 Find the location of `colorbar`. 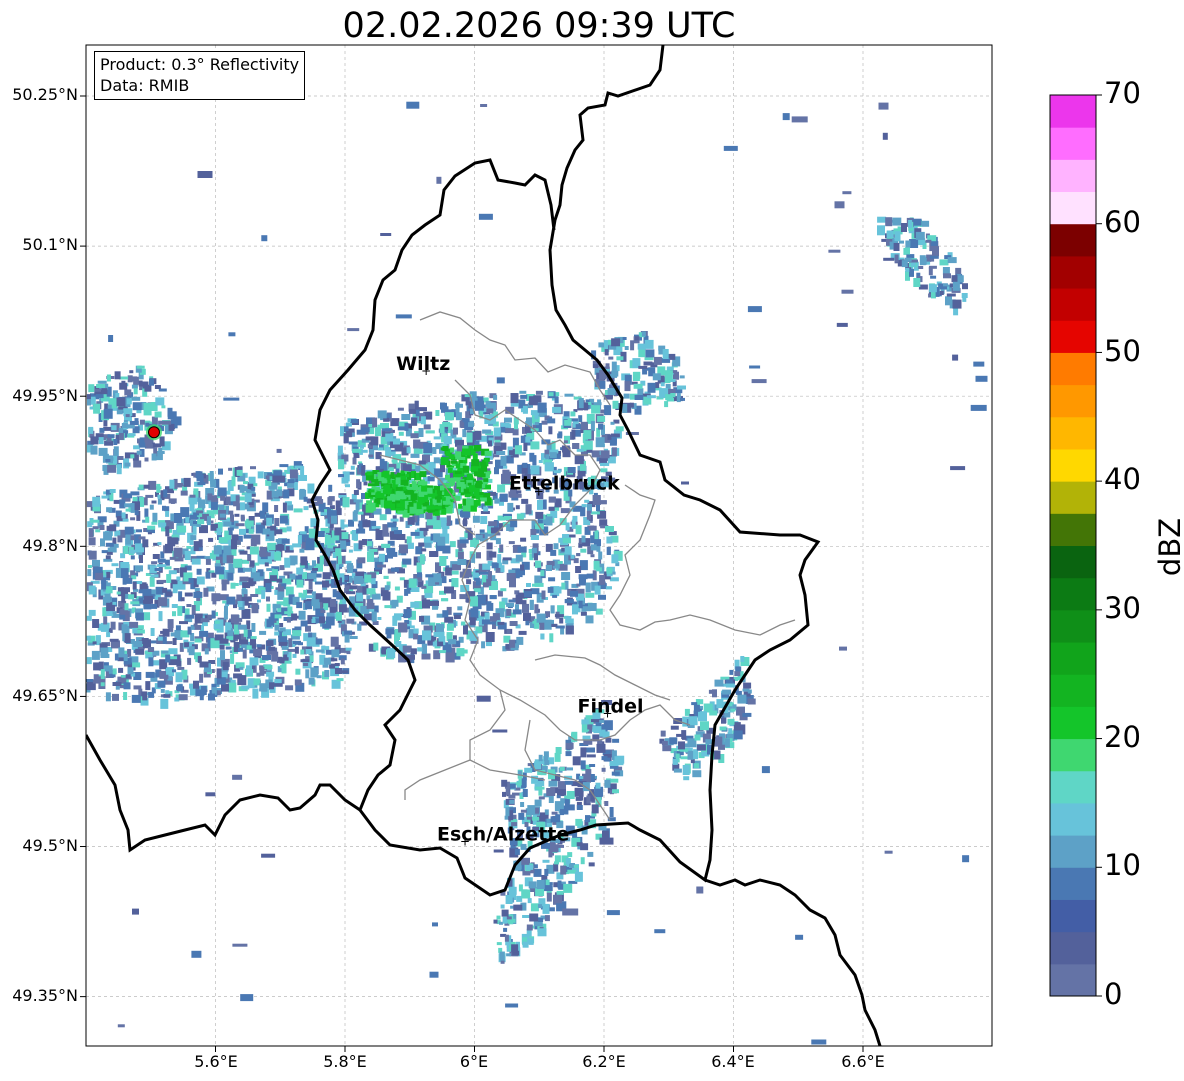

colorbar is located at coordinates (1075, 545).